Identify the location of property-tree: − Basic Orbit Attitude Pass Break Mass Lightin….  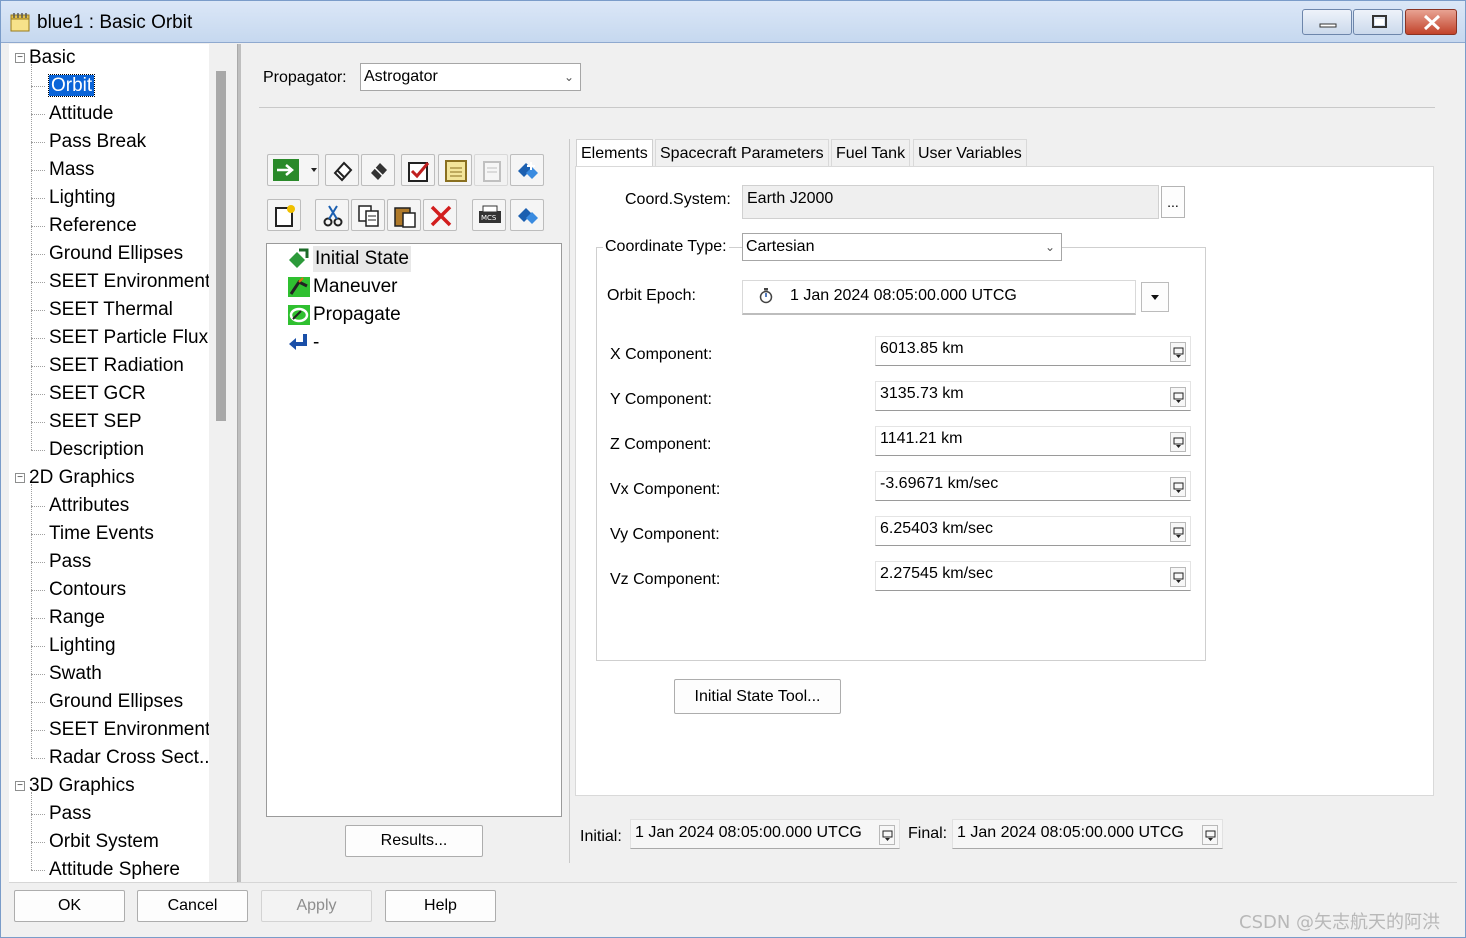
(120, 463).